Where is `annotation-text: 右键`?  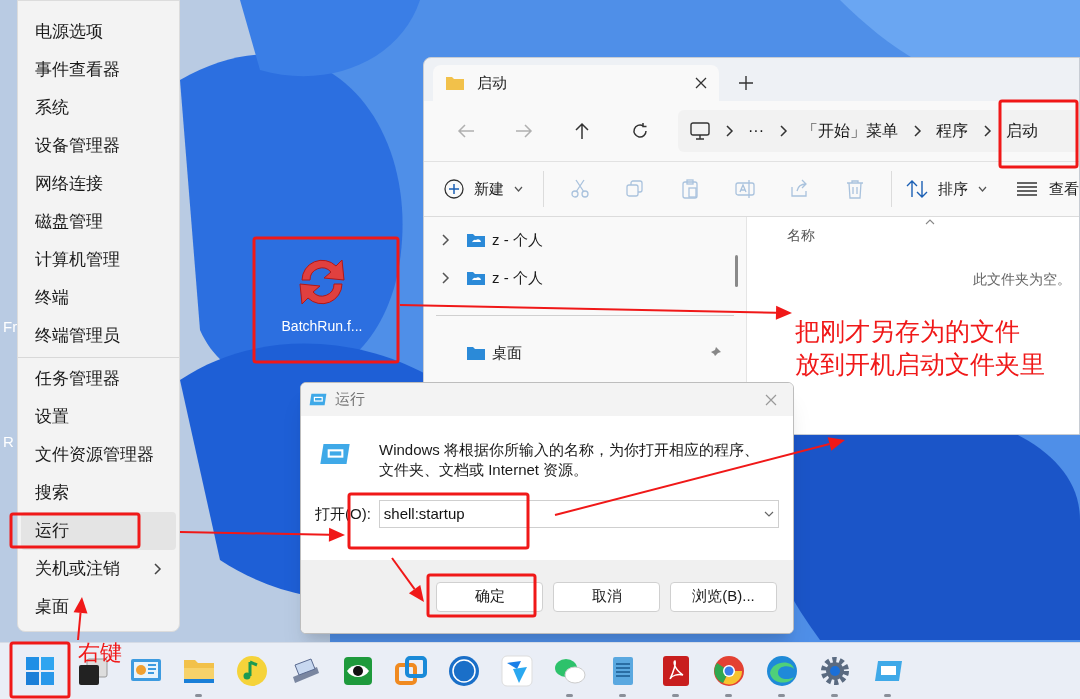 annotation-text: 右键 is located at coordinates (100, 653).